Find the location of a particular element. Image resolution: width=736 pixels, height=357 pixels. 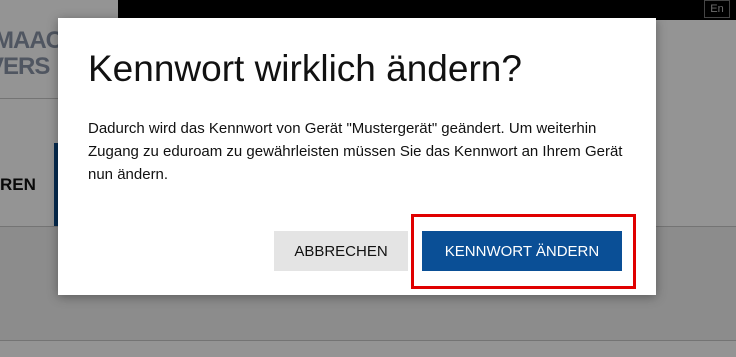

cancel-button: ABBRECHEN is located at coordinates (341, 251).